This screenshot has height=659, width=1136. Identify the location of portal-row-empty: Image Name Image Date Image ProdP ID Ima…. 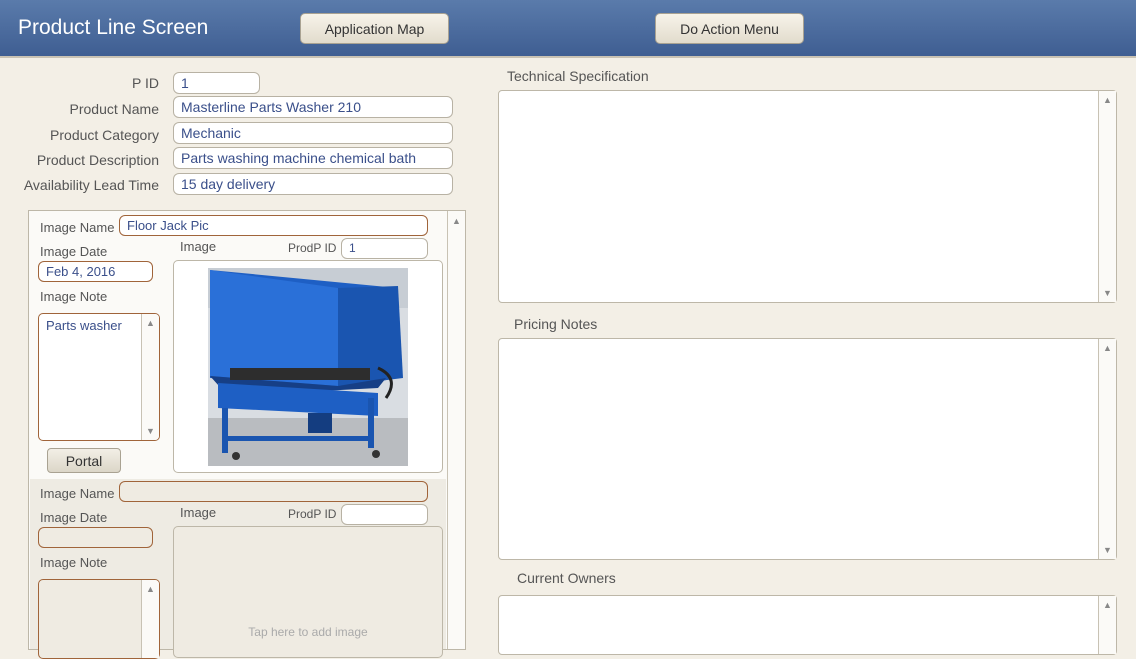
(238, 569).